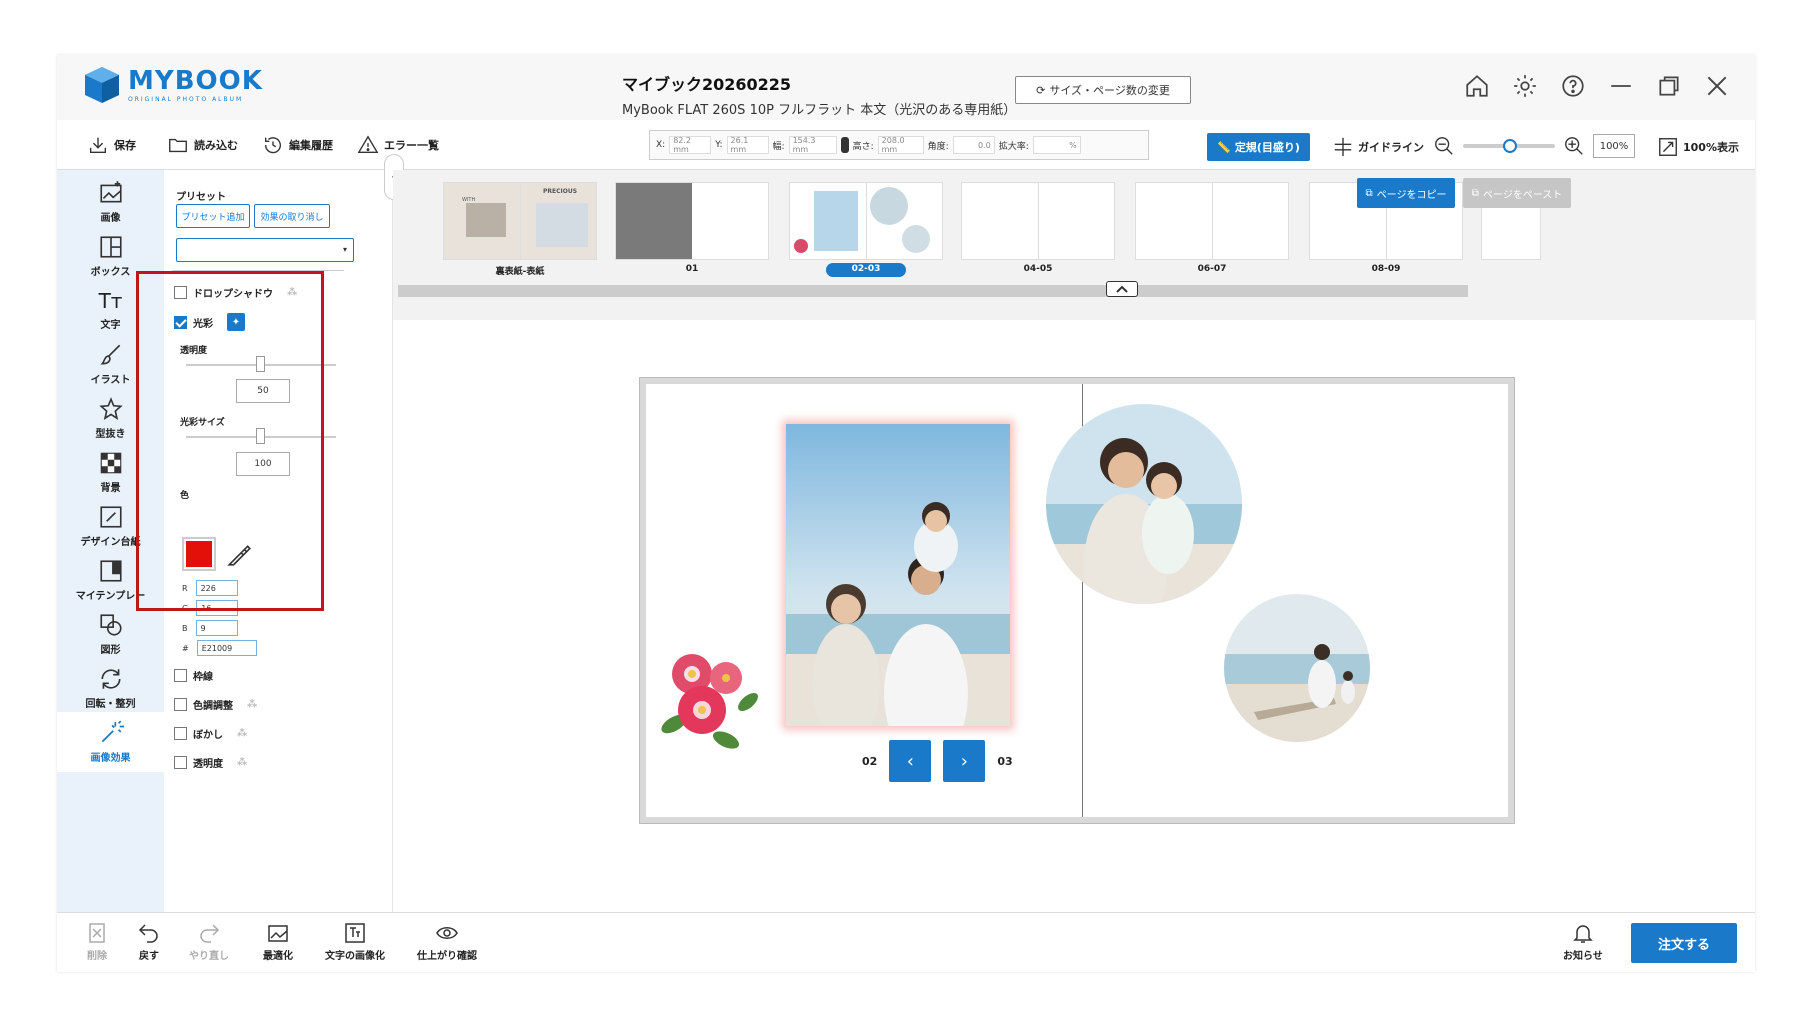 This screenshot has height=1013, width=1800. Describe the element at coordinates (109, 354) in the screenshot. I see `brush-icon` at that location.